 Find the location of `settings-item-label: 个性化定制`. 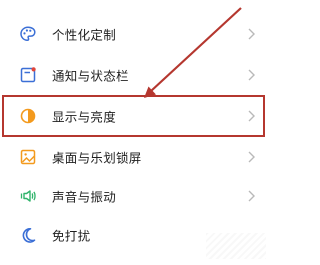

settings-item-label: 个性化定制 is located at coordinates (84, 35).